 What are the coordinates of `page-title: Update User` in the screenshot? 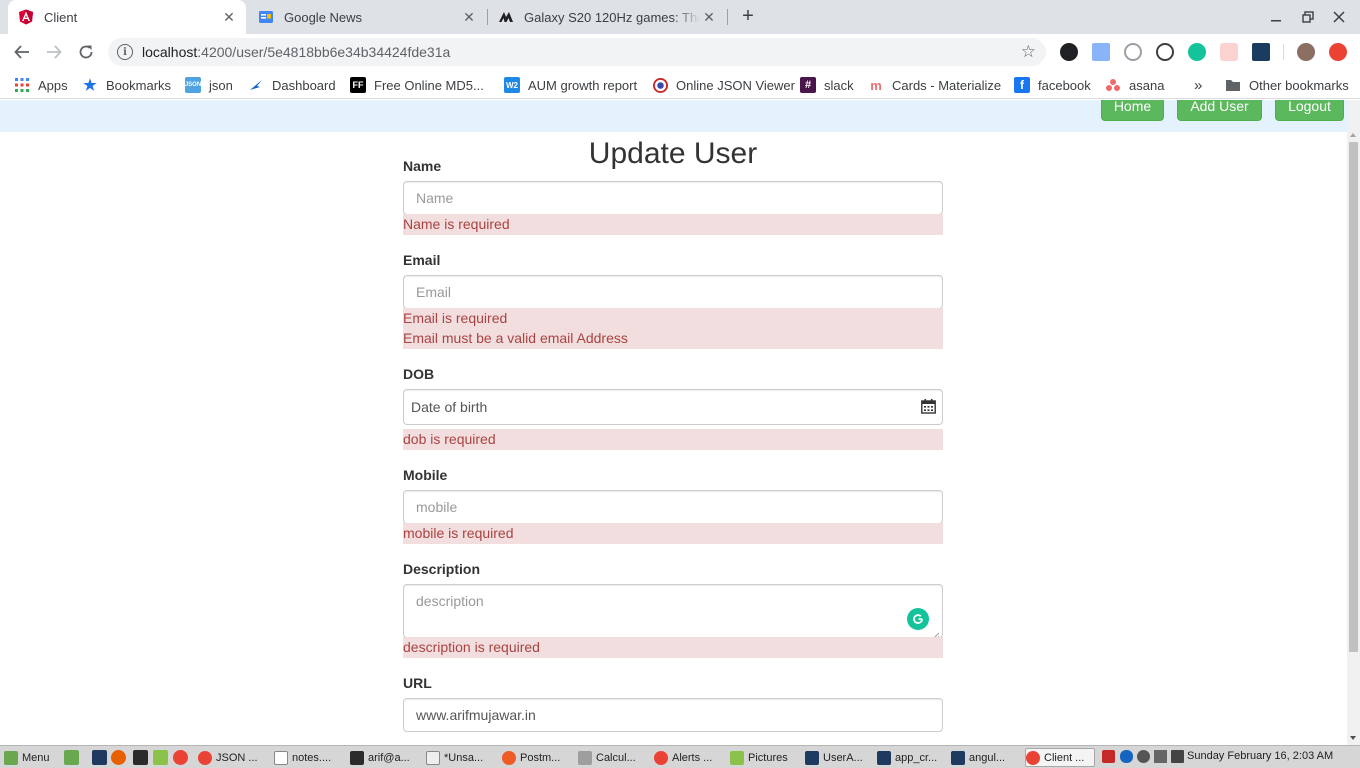 It's located at (673, 153).